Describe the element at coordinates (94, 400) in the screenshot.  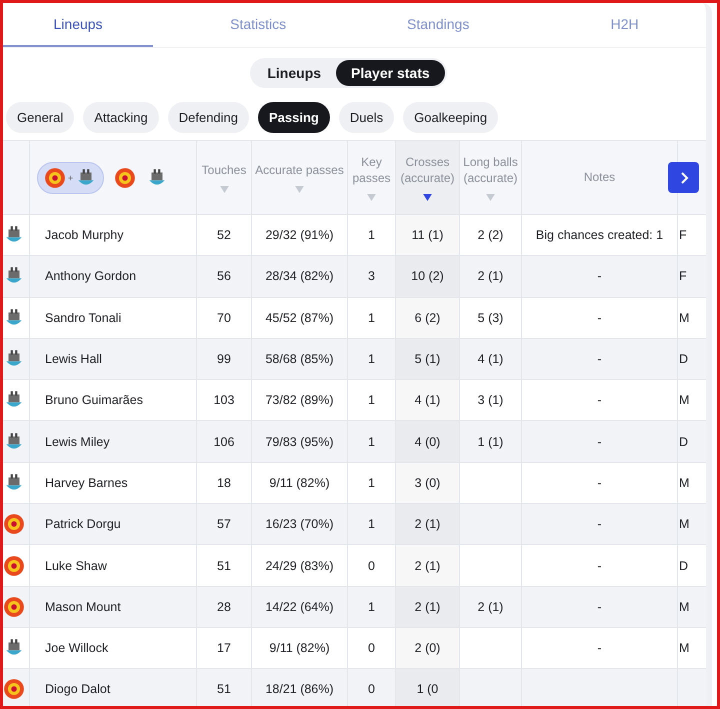
I see `player-name: Bruno Guimarães` at that location.